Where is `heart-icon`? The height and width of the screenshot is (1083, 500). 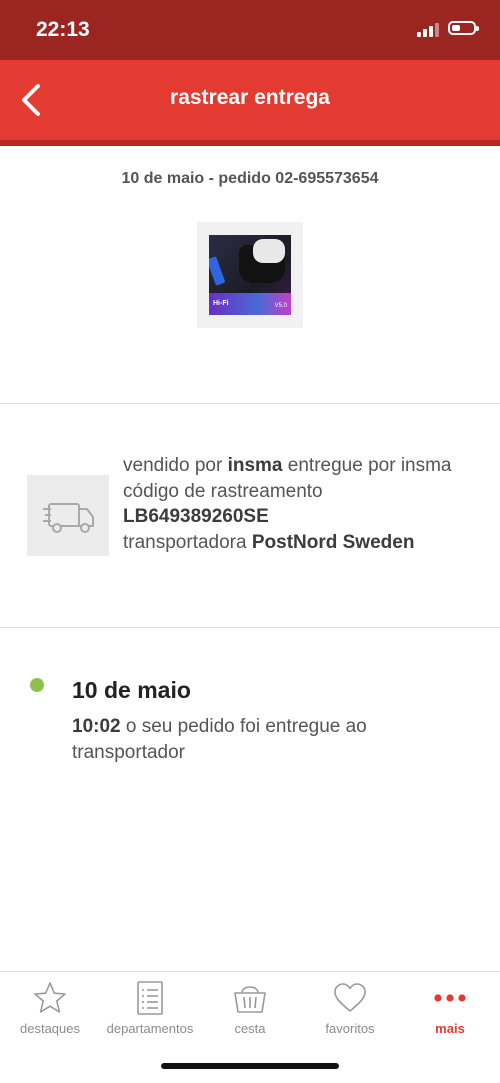 heart-icon is located at coordinates (350, 997).